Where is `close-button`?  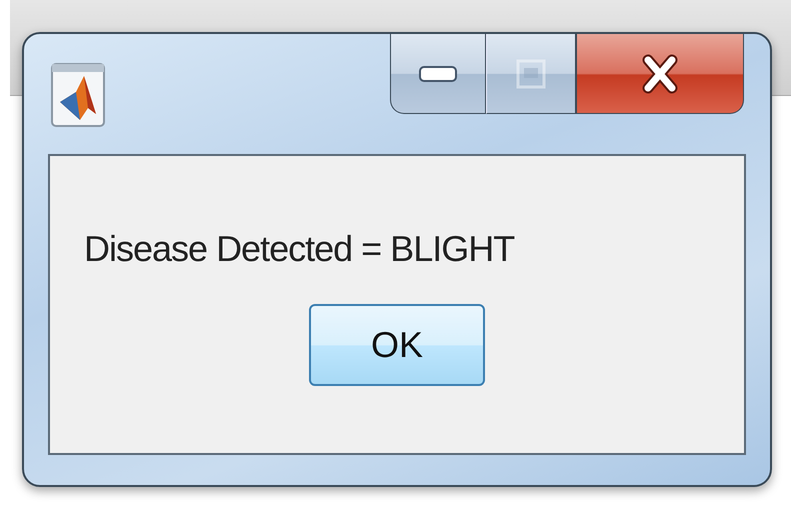
close-button is located at coordinates (660, 74).